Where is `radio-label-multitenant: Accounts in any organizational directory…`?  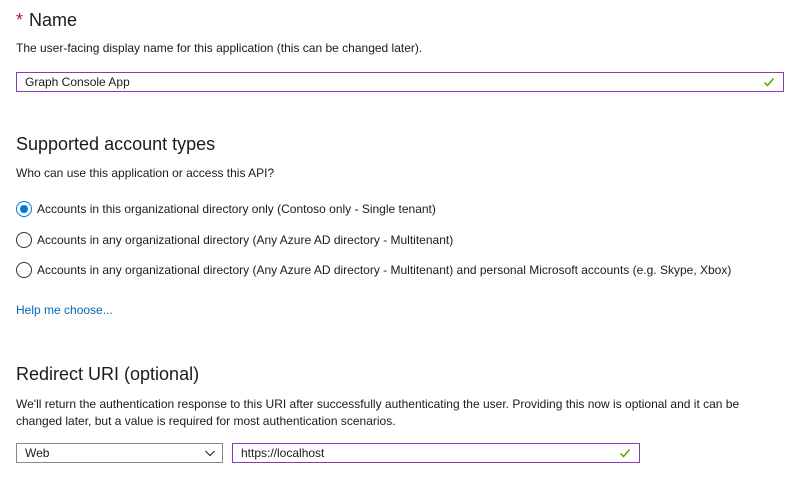
radio-label-multitenant: Accounts in any organizational directory… is located at coordinates (245, 240).